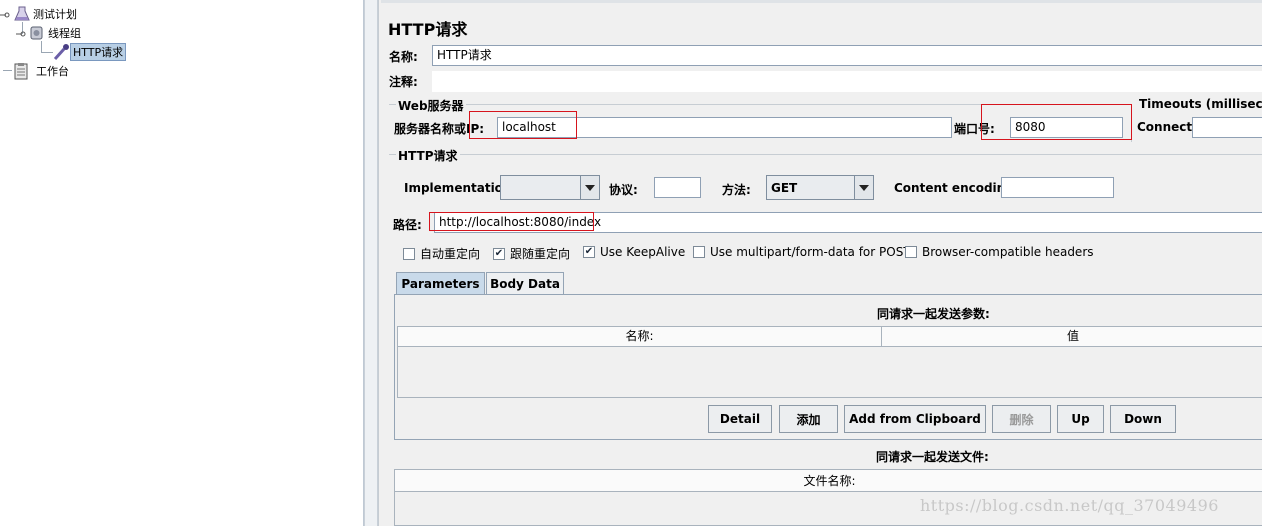  What do you see at coordinates (37, 33) in the screenshot?
I see `gear-icon` at bounding box center [37, 33].